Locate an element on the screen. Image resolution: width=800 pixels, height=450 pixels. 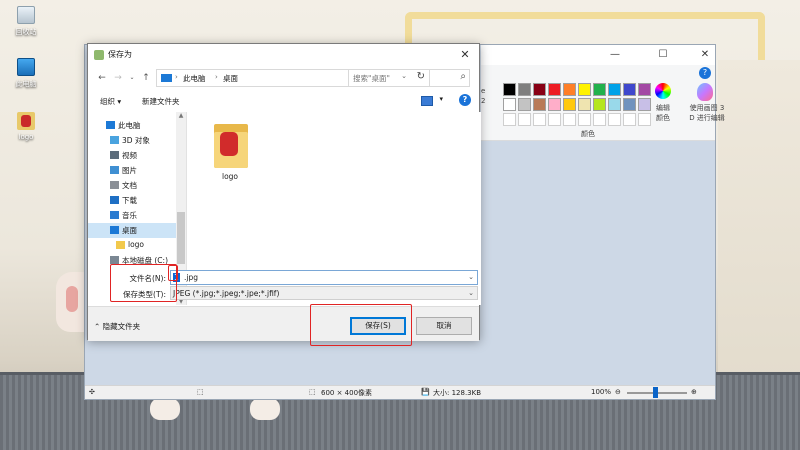
up-arrow-icon: ↑ is located at coordinates (146, 78).